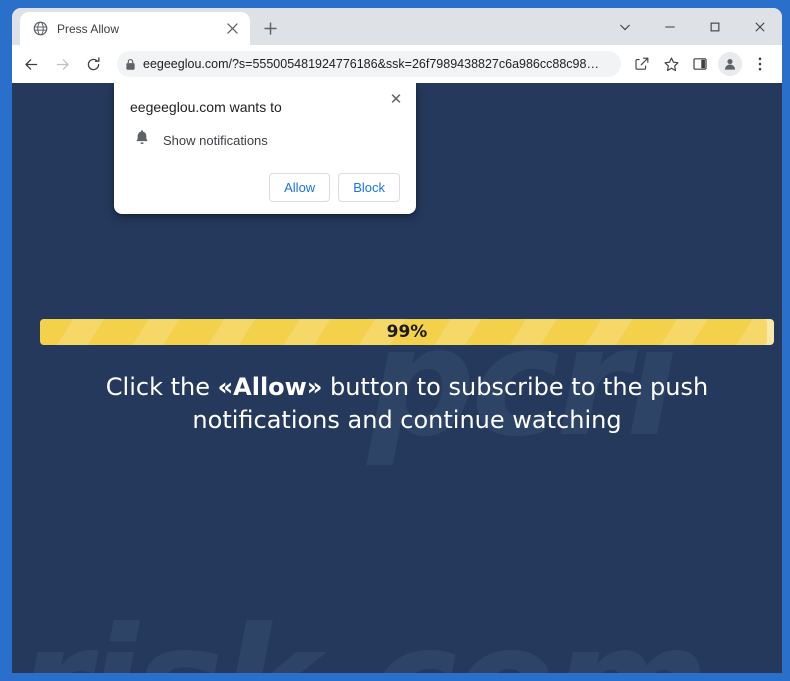 This screenshot has width=790, height=681. I want to click on dialog-permission-row: Show notifications, so click(265, 140).